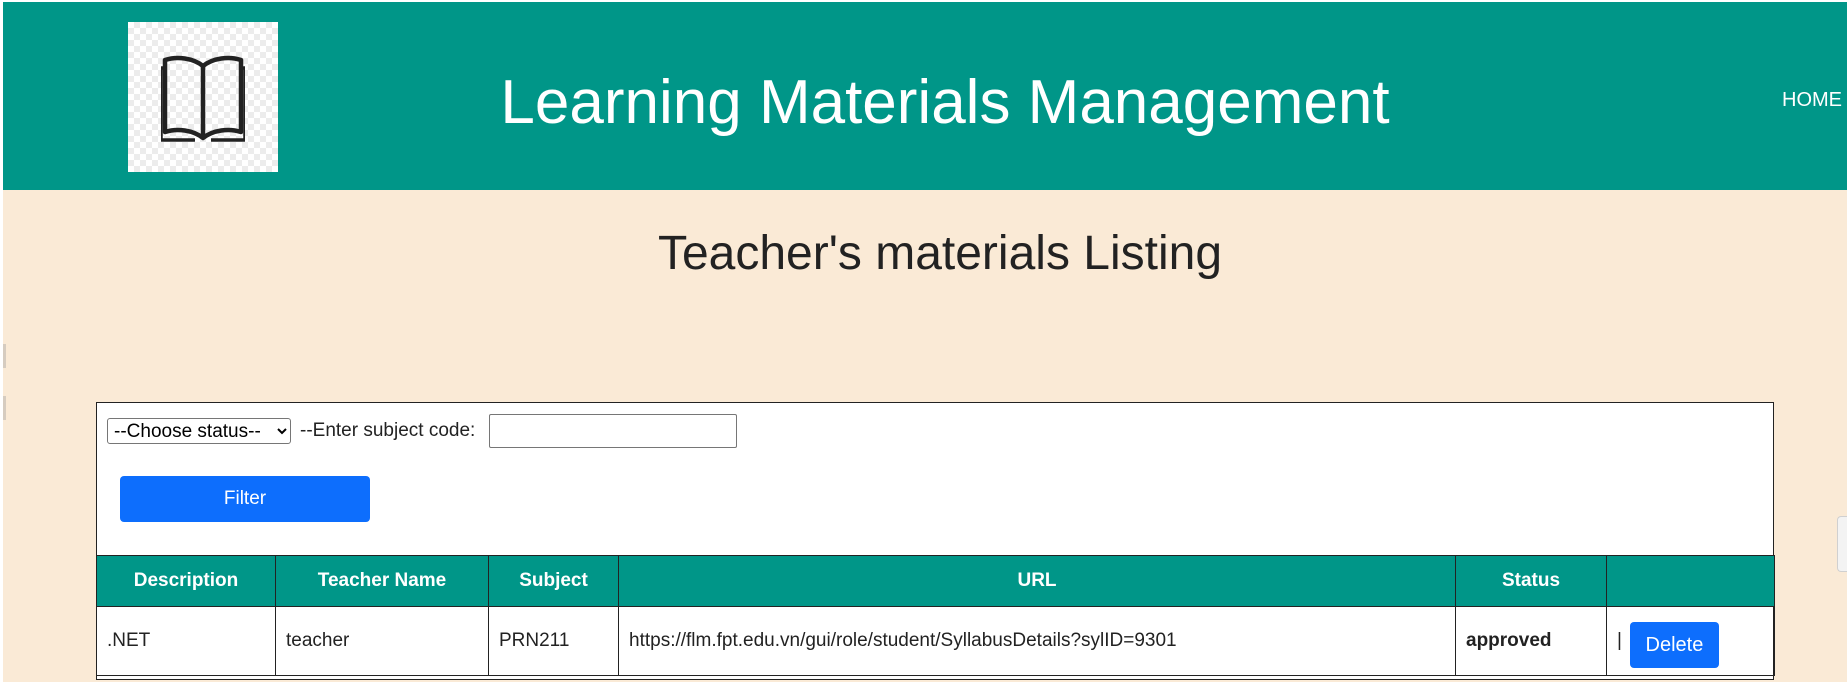  Describe the element at coordinates (1531, 641) in the screenshot. I see `cell-status: approved` at that location.